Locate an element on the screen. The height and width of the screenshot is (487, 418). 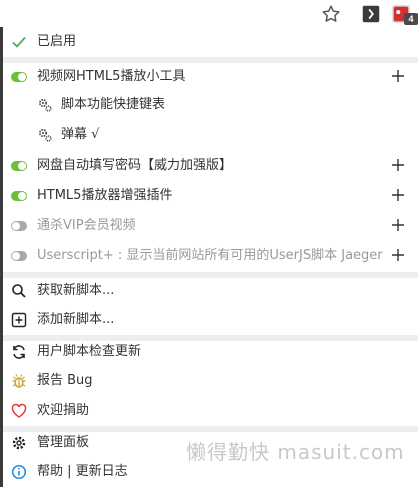
report-bug-label: 报告 Bug is located at coordinates (65, 380).